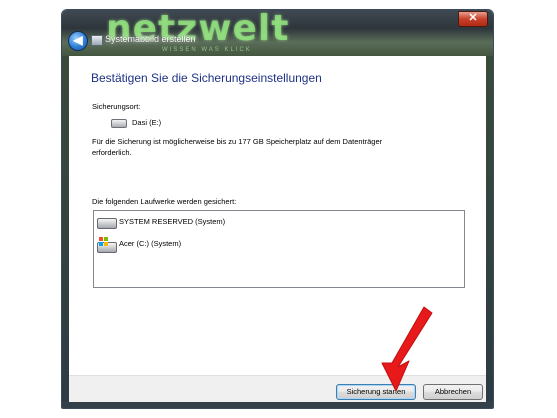 The image size is (557, 418). Describe the element at coordinates (277, 224) in the screenshot. I see `list-item: SYSTEM RESERVED (System)` at that location.